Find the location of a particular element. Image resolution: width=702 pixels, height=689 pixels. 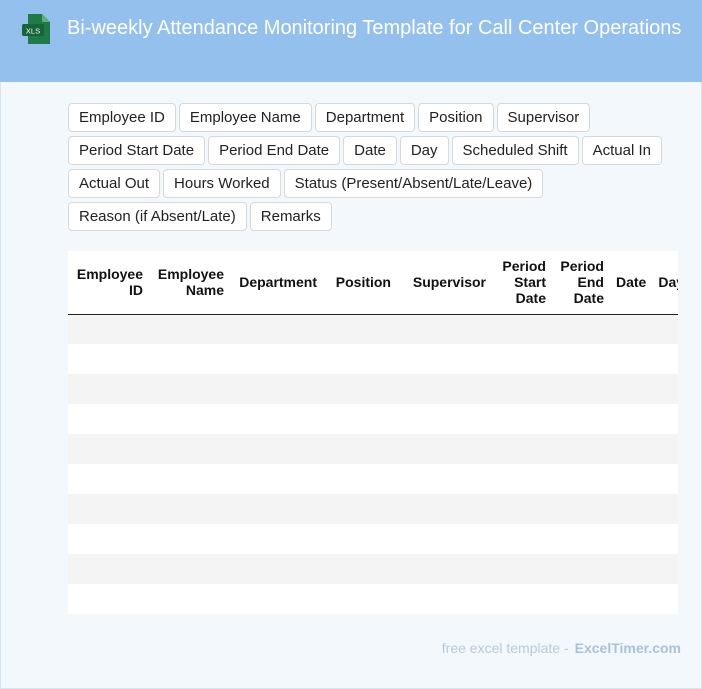

footer-brand-link: ExcelTimer.com is located at coordinates (628, 648).